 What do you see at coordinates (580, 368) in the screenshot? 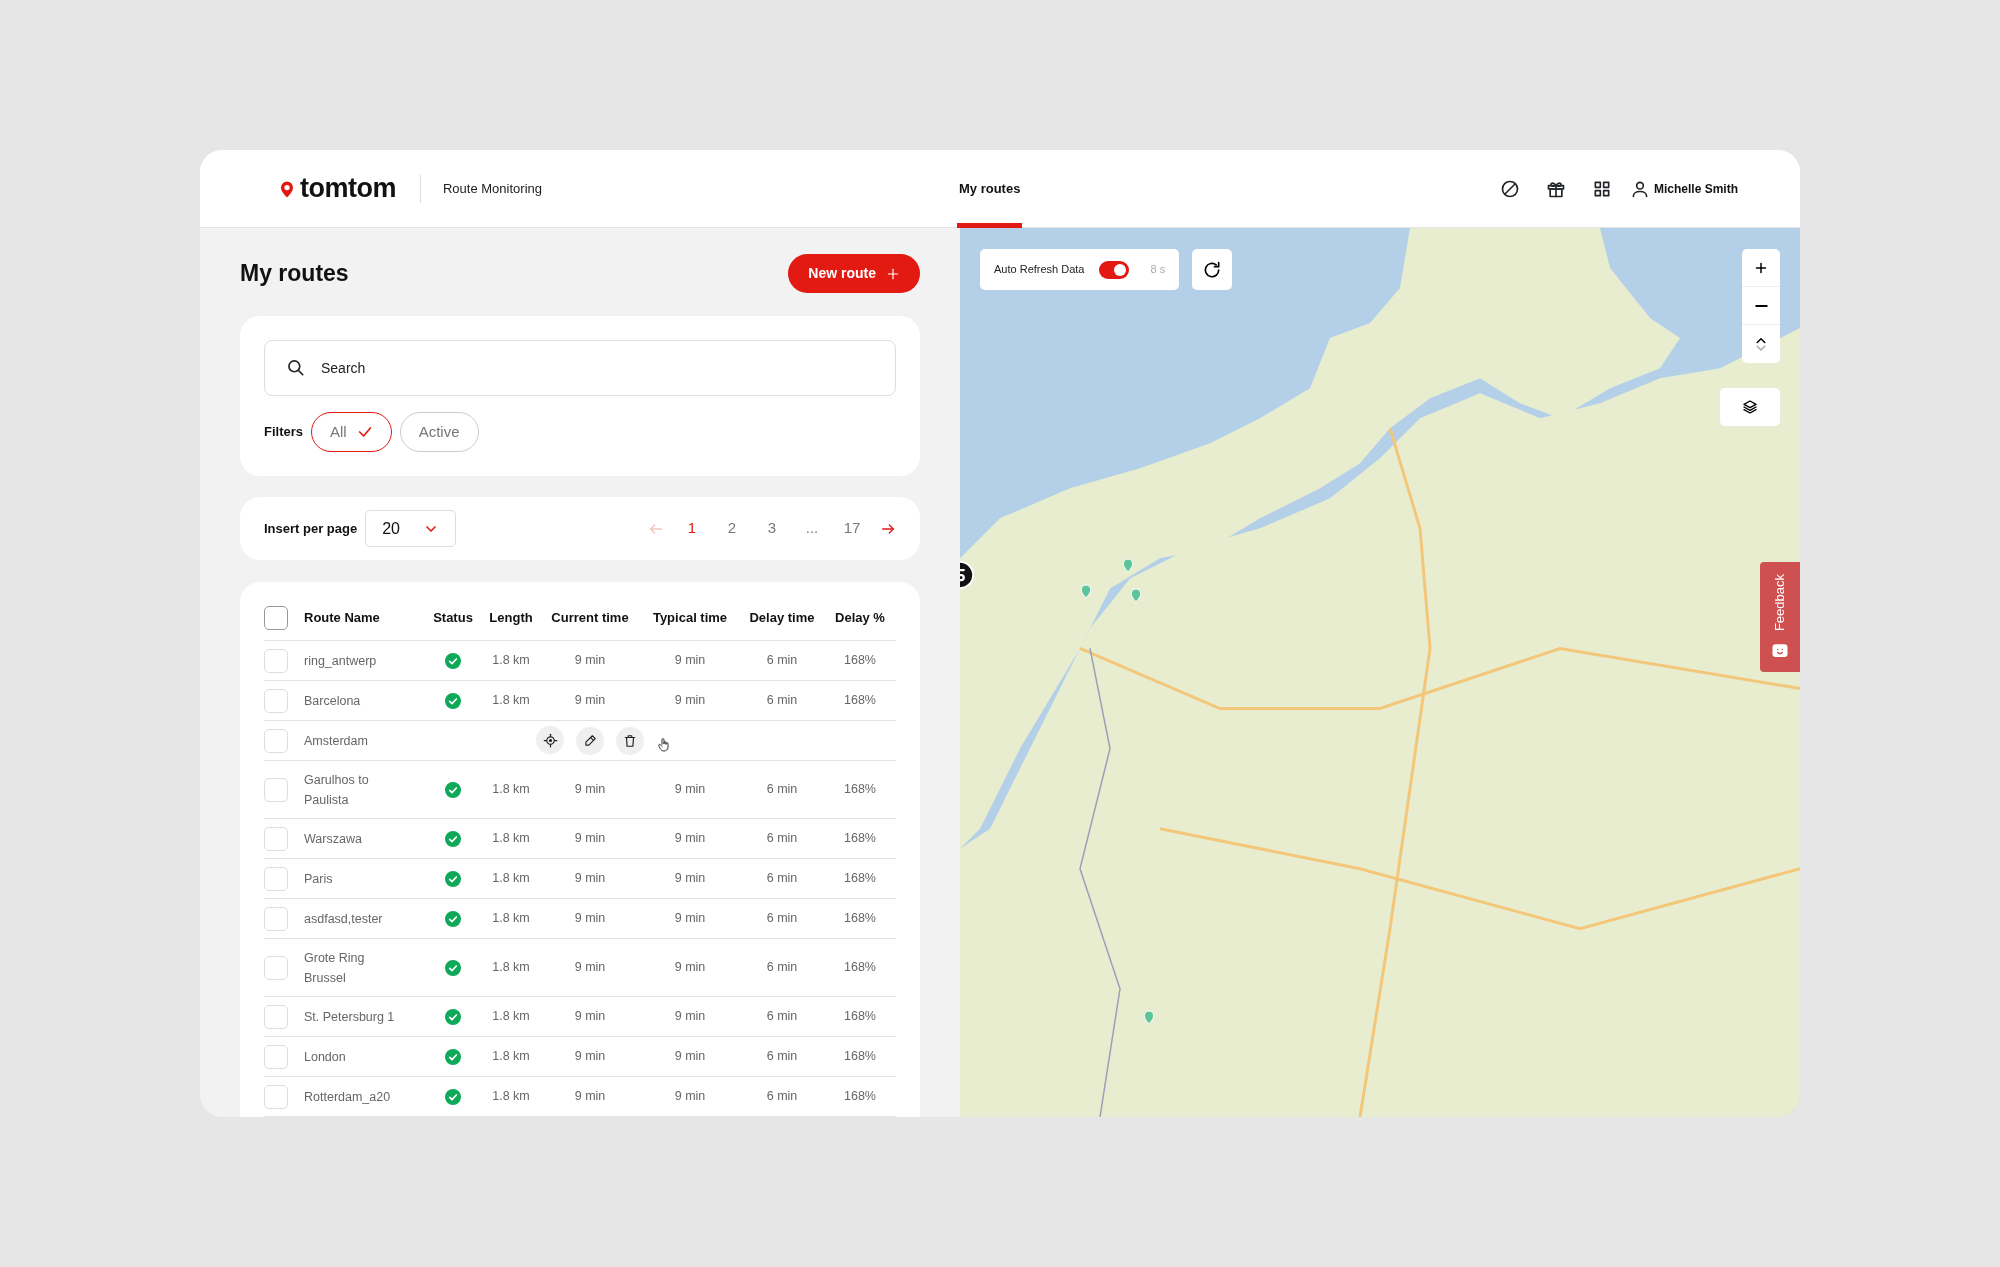
I see `search-field: Search` at bounding box center [580, 368].